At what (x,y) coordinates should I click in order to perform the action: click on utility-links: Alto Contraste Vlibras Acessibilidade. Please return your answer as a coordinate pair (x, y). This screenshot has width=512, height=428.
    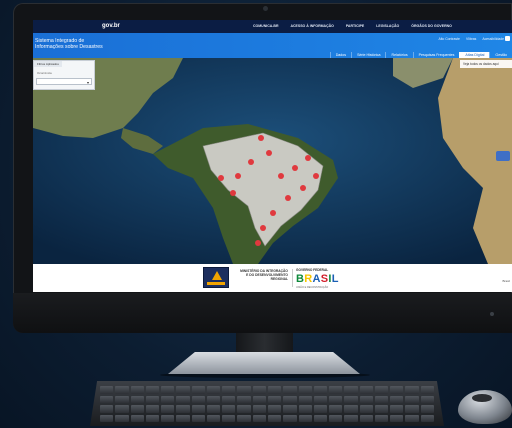
    Looking at the image, I should click on (471, 39).